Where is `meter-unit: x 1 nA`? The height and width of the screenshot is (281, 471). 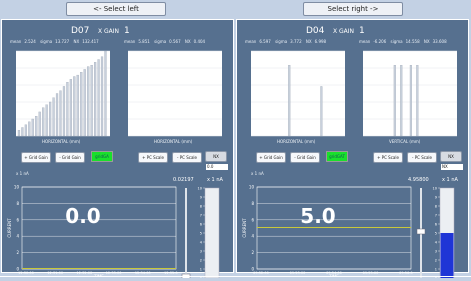
meter-unit: x 1 nA is located at coordinates (215, 180).